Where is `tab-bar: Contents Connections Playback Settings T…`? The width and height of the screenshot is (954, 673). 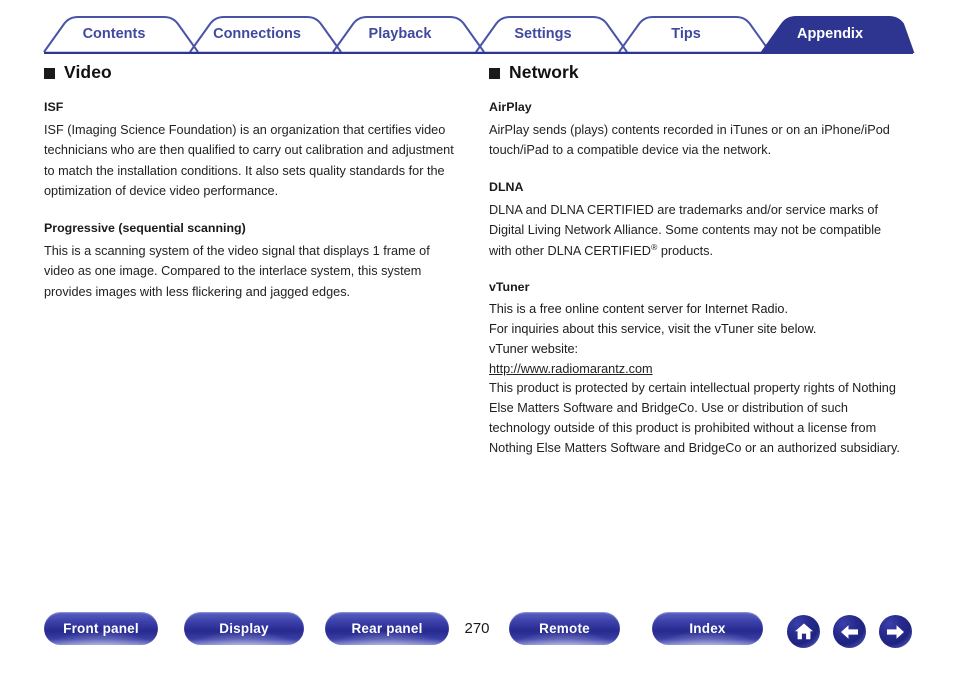 tab-bar: Contents Connections Playback Settings T… is located at coordinates (477, 34).